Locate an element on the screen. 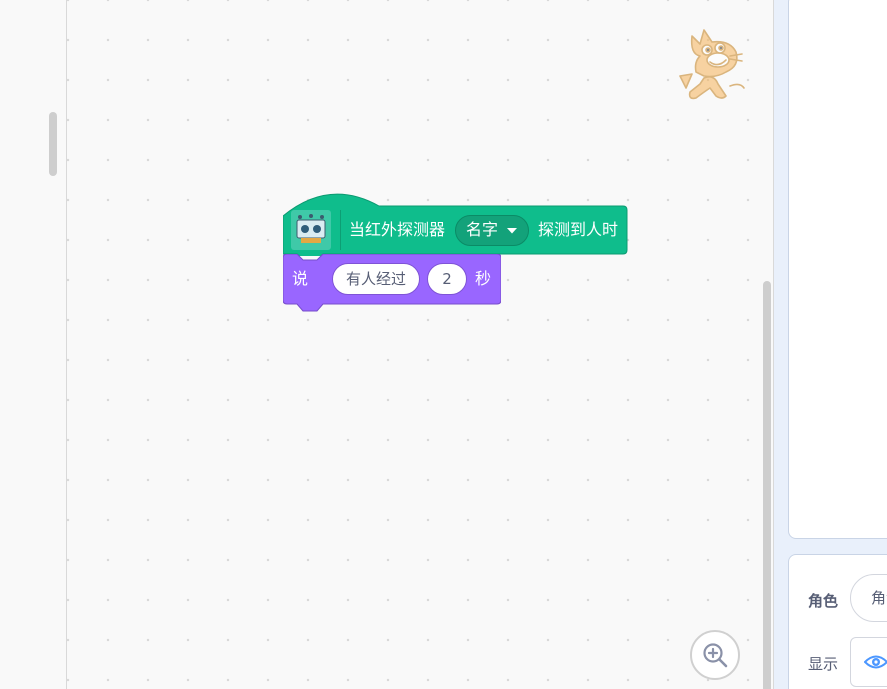 This screenshot has height=689, width=887. palette-scrollbar is located at coordinates (53, 144).